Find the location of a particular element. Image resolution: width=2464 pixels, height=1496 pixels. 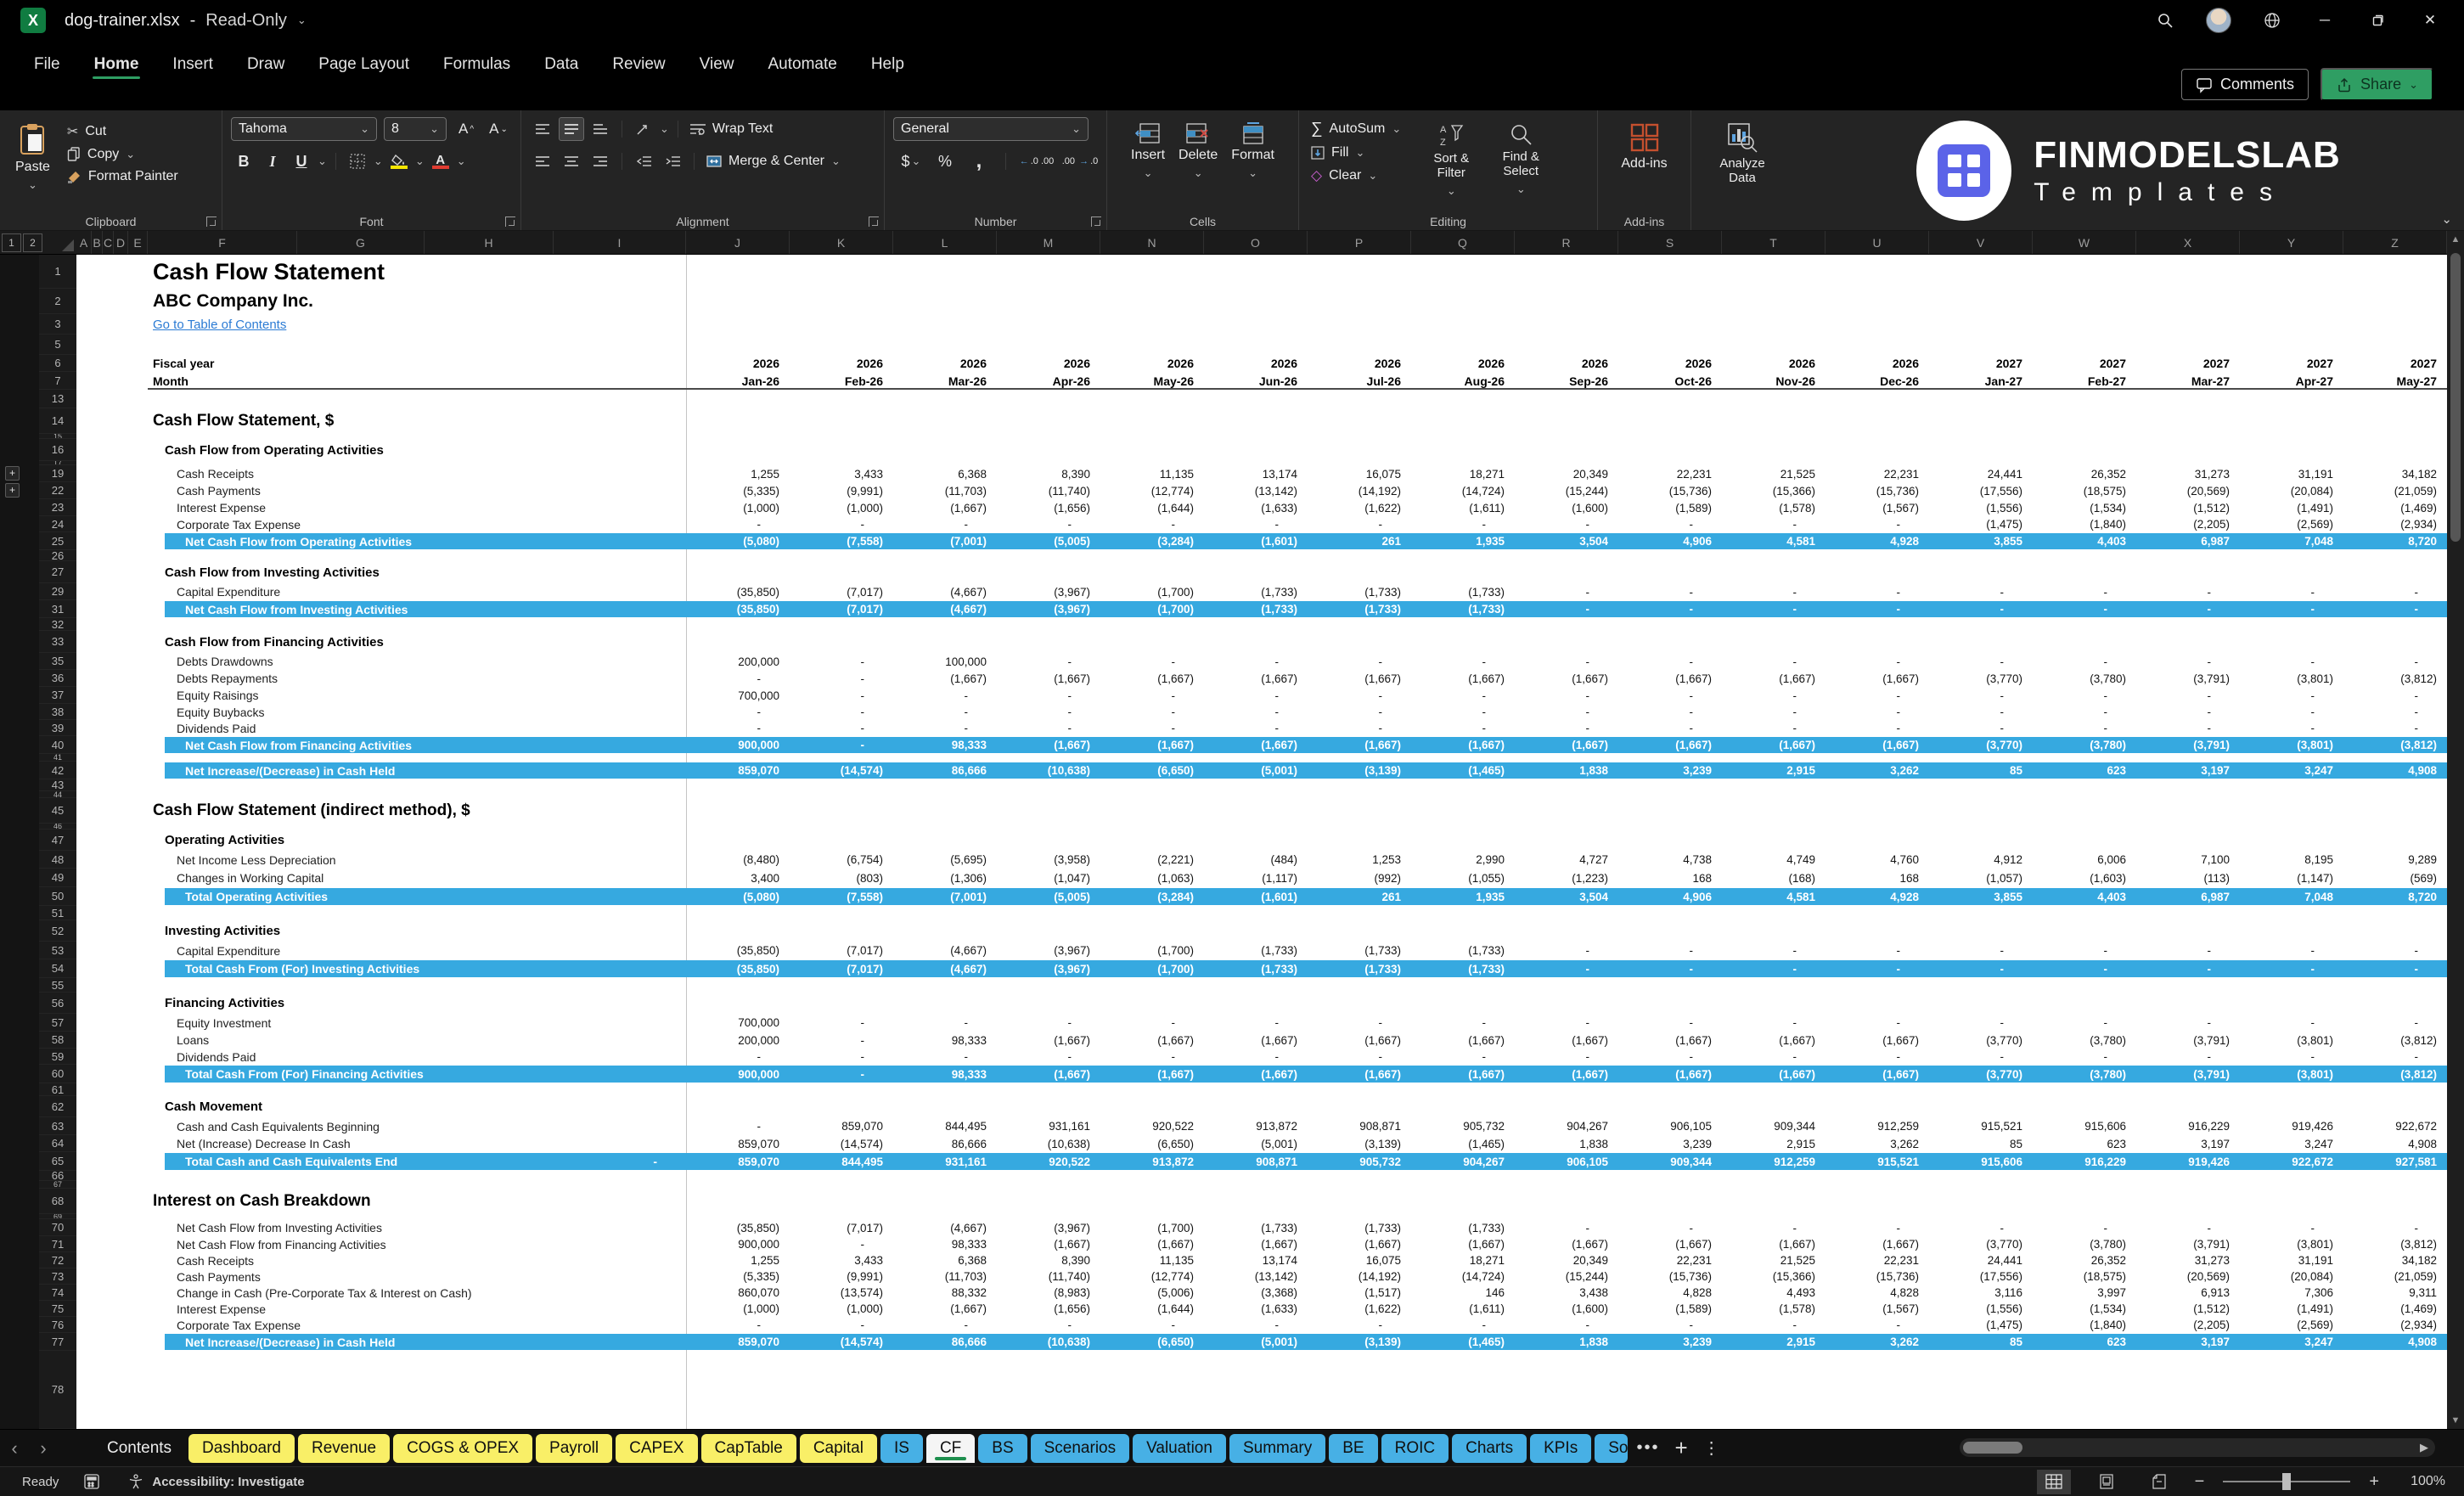

cell-6-M: 2026 is located at coordinates (1048, 363).